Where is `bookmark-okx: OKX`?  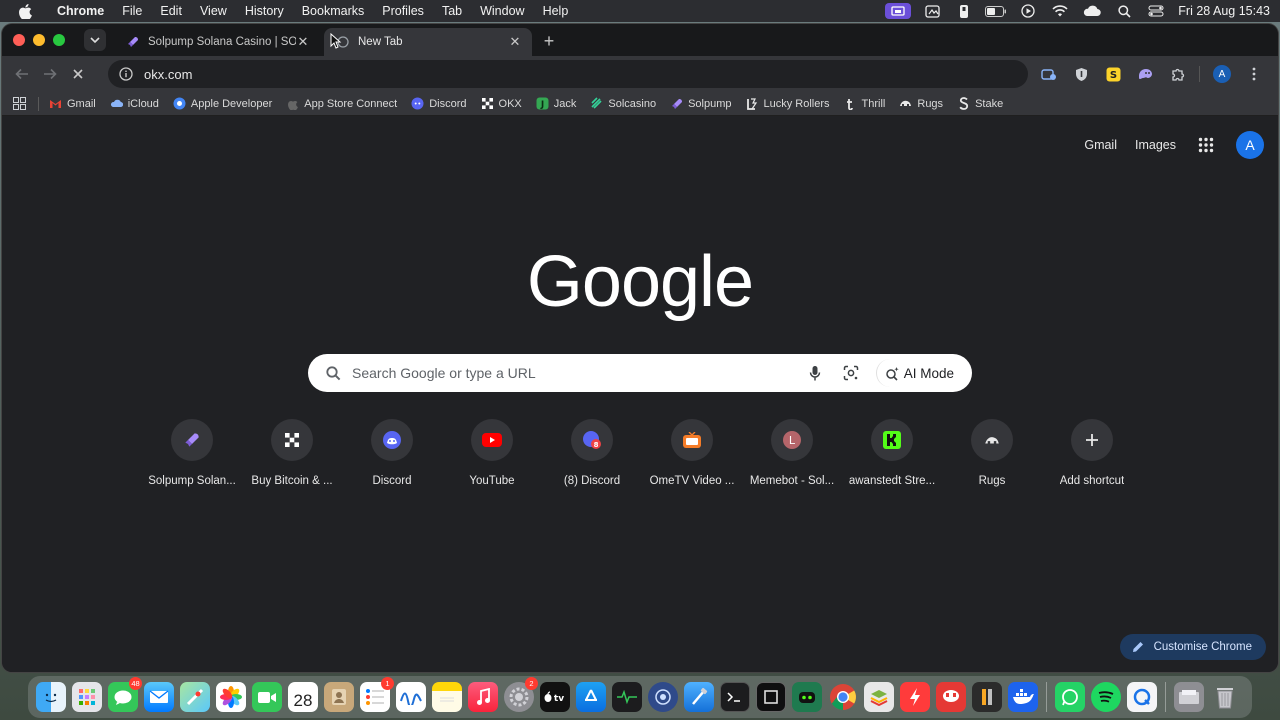 bookmark-okx: OKX is located at coordinates (501, 103).